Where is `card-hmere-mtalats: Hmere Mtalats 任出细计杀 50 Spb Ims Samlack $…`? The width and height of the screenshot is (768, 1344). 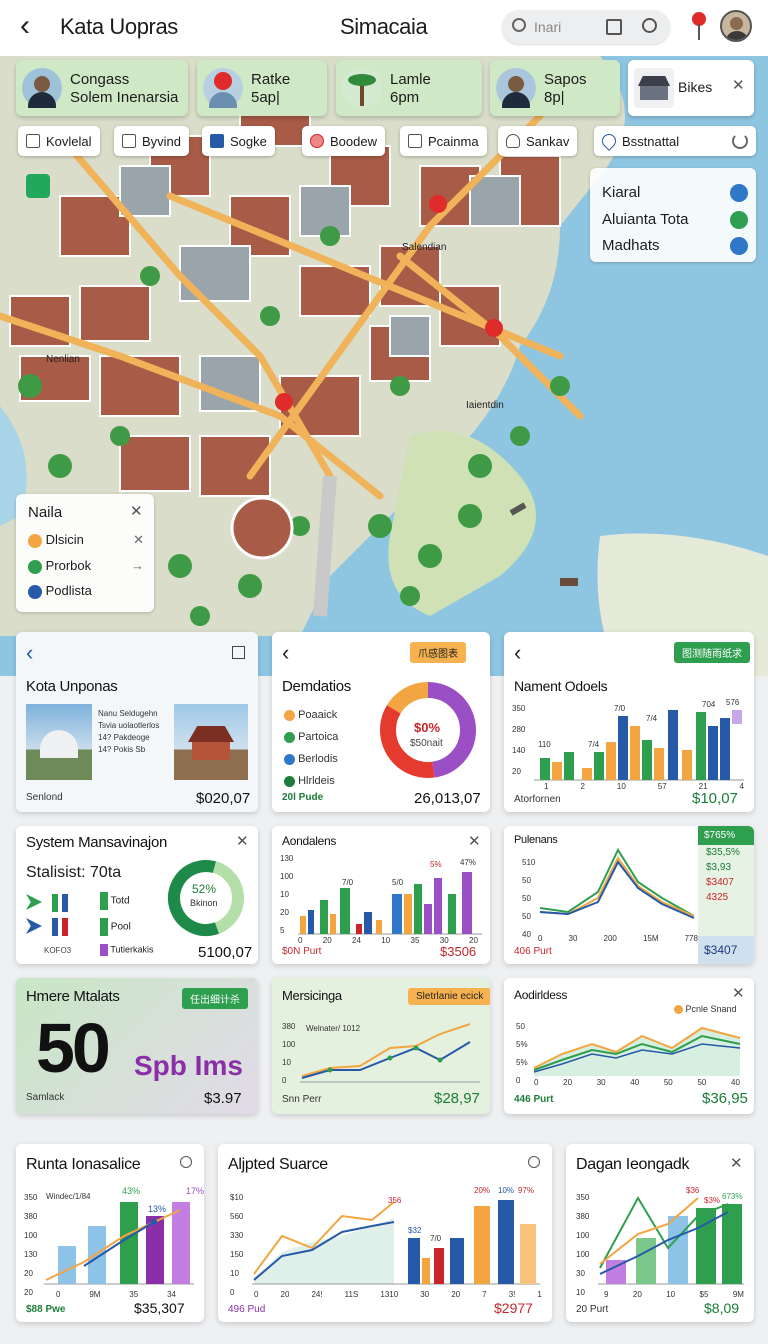 card-hmere-mtalats: Hmere Mtalats 任出细计杀 50 Spb Ims Samlack $… is located at coordinates (137, 1046).